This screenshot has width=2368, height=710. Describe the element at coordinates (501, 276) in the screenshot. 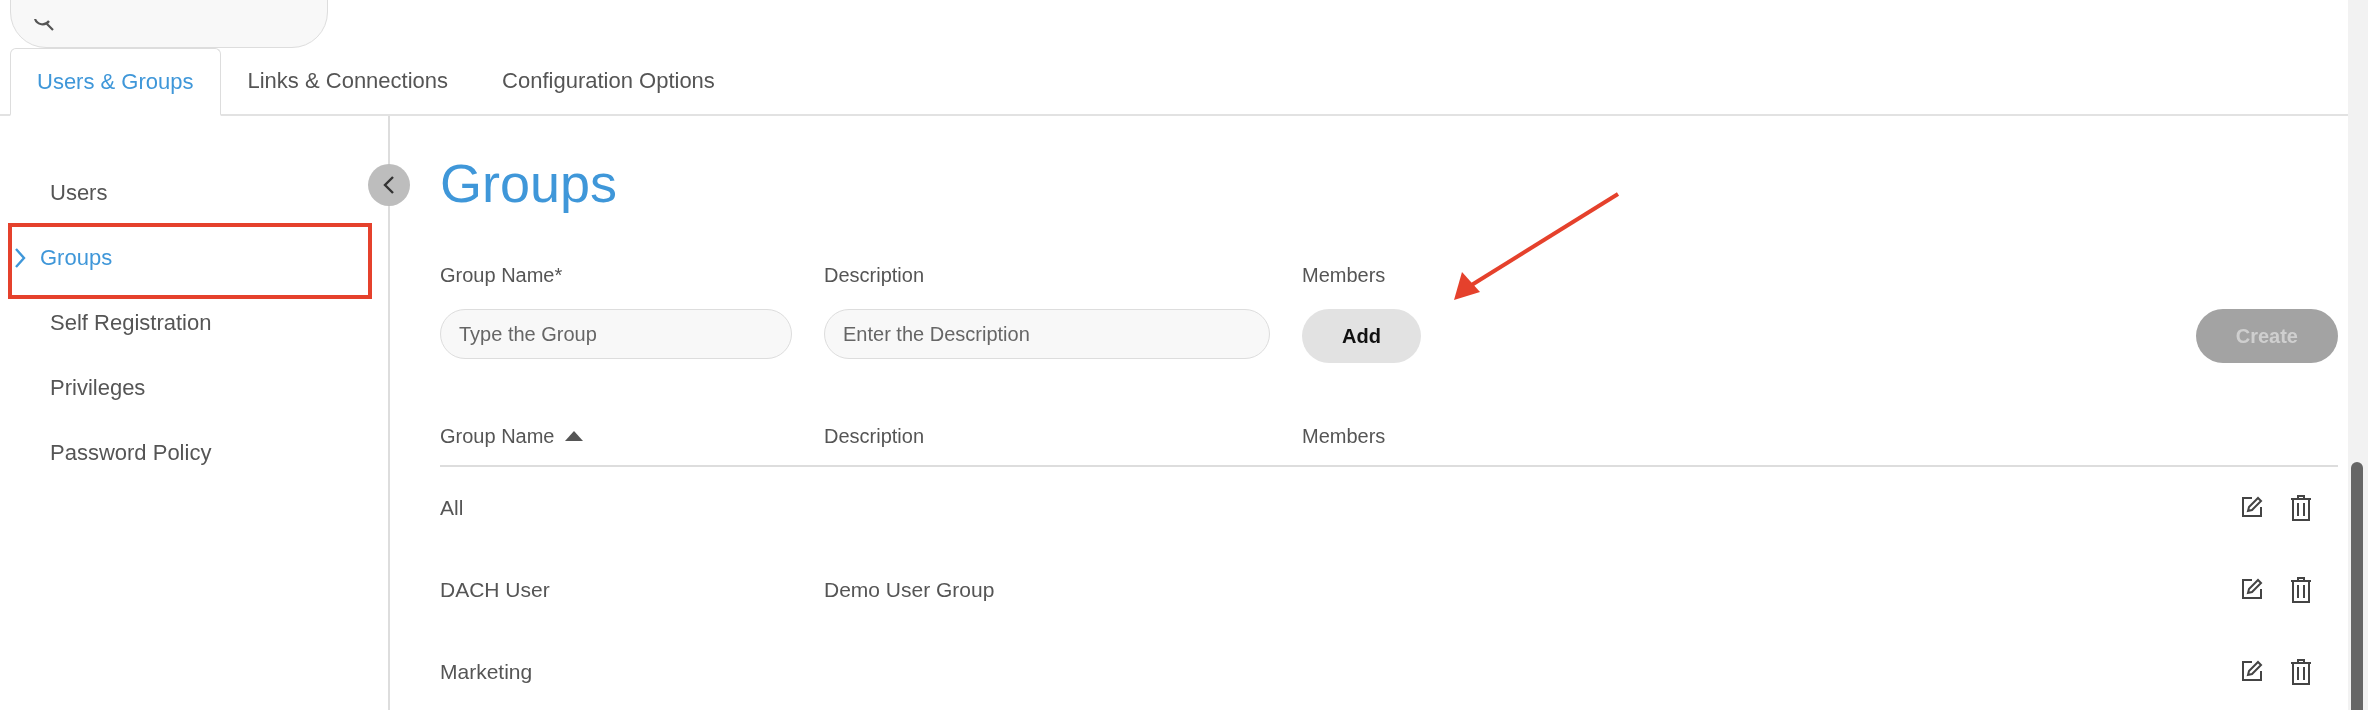

I see `field-label: Group Name*` at that location.